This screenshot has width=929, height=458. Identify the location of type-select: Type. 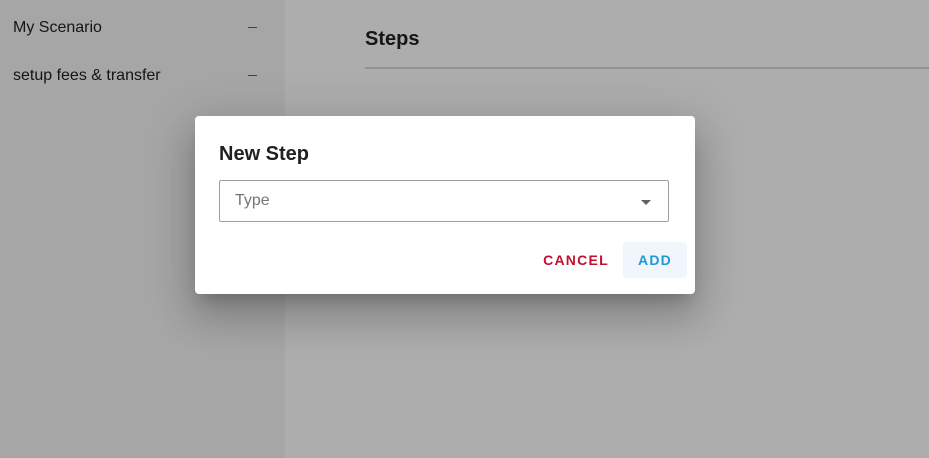
(444, 201).